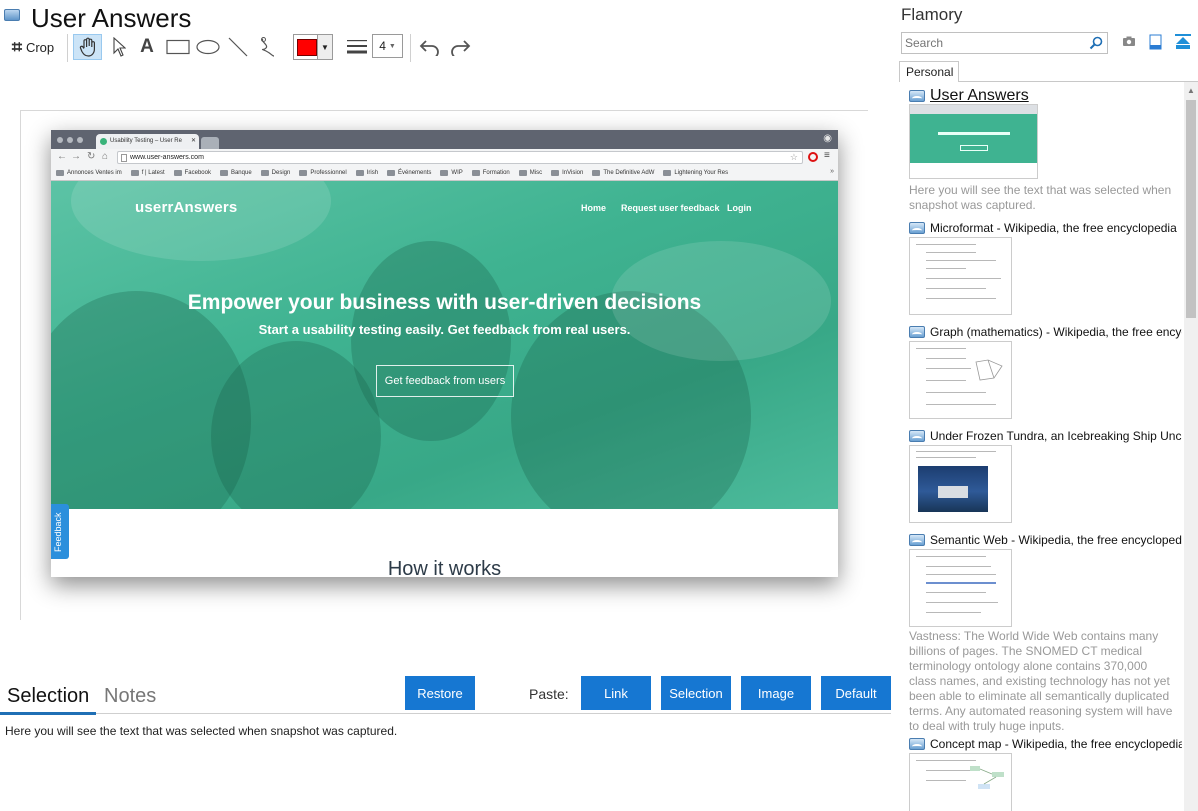 The image size is (1198, 811). What do you see at coordinates (357, 47) in the screenshot?
I see `line-width-button` at bounding box center [357, 47].